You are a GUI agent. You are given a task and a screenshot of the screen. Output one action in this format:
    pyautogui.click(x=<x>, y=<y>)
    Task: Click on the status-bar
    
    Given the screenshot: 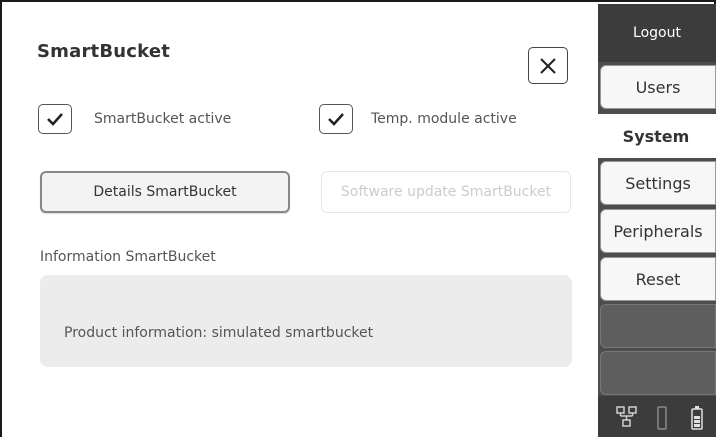 What is the action you would take?
    pyautogui.click(x=657, y=416)
    